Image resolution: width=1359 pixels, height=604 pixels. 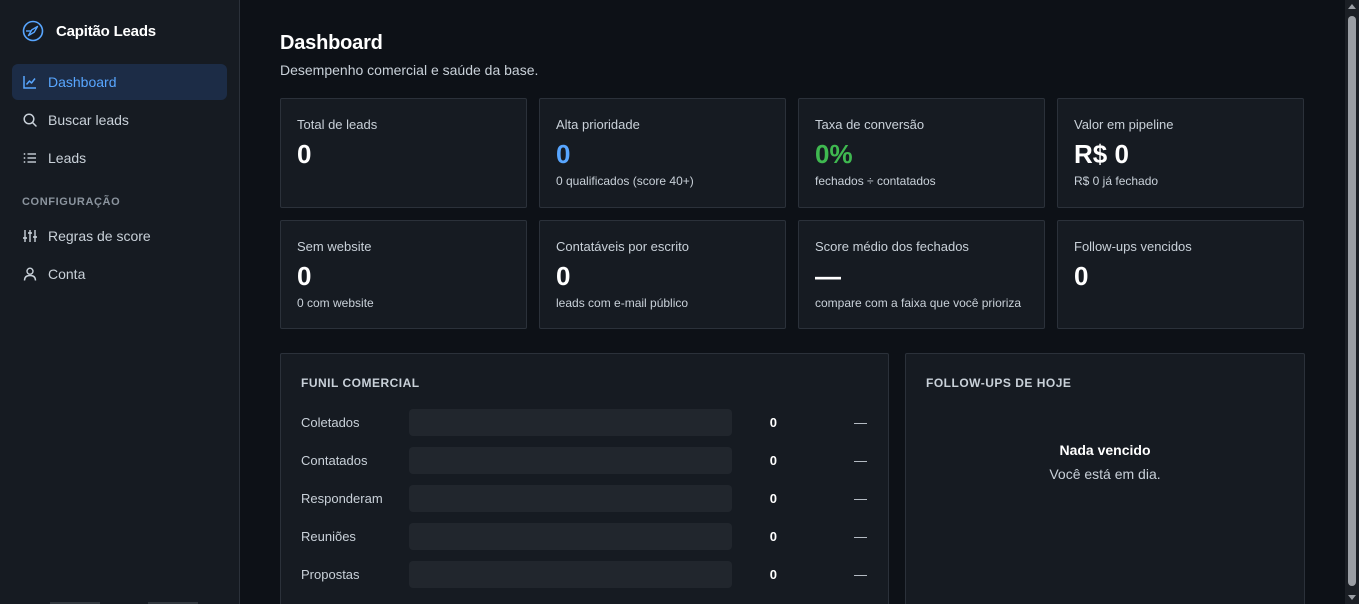 What do you see at coordinates (334, 246) in the screenshot?
I see `kpi-label: Sem website` at bounding box center [334, 246].